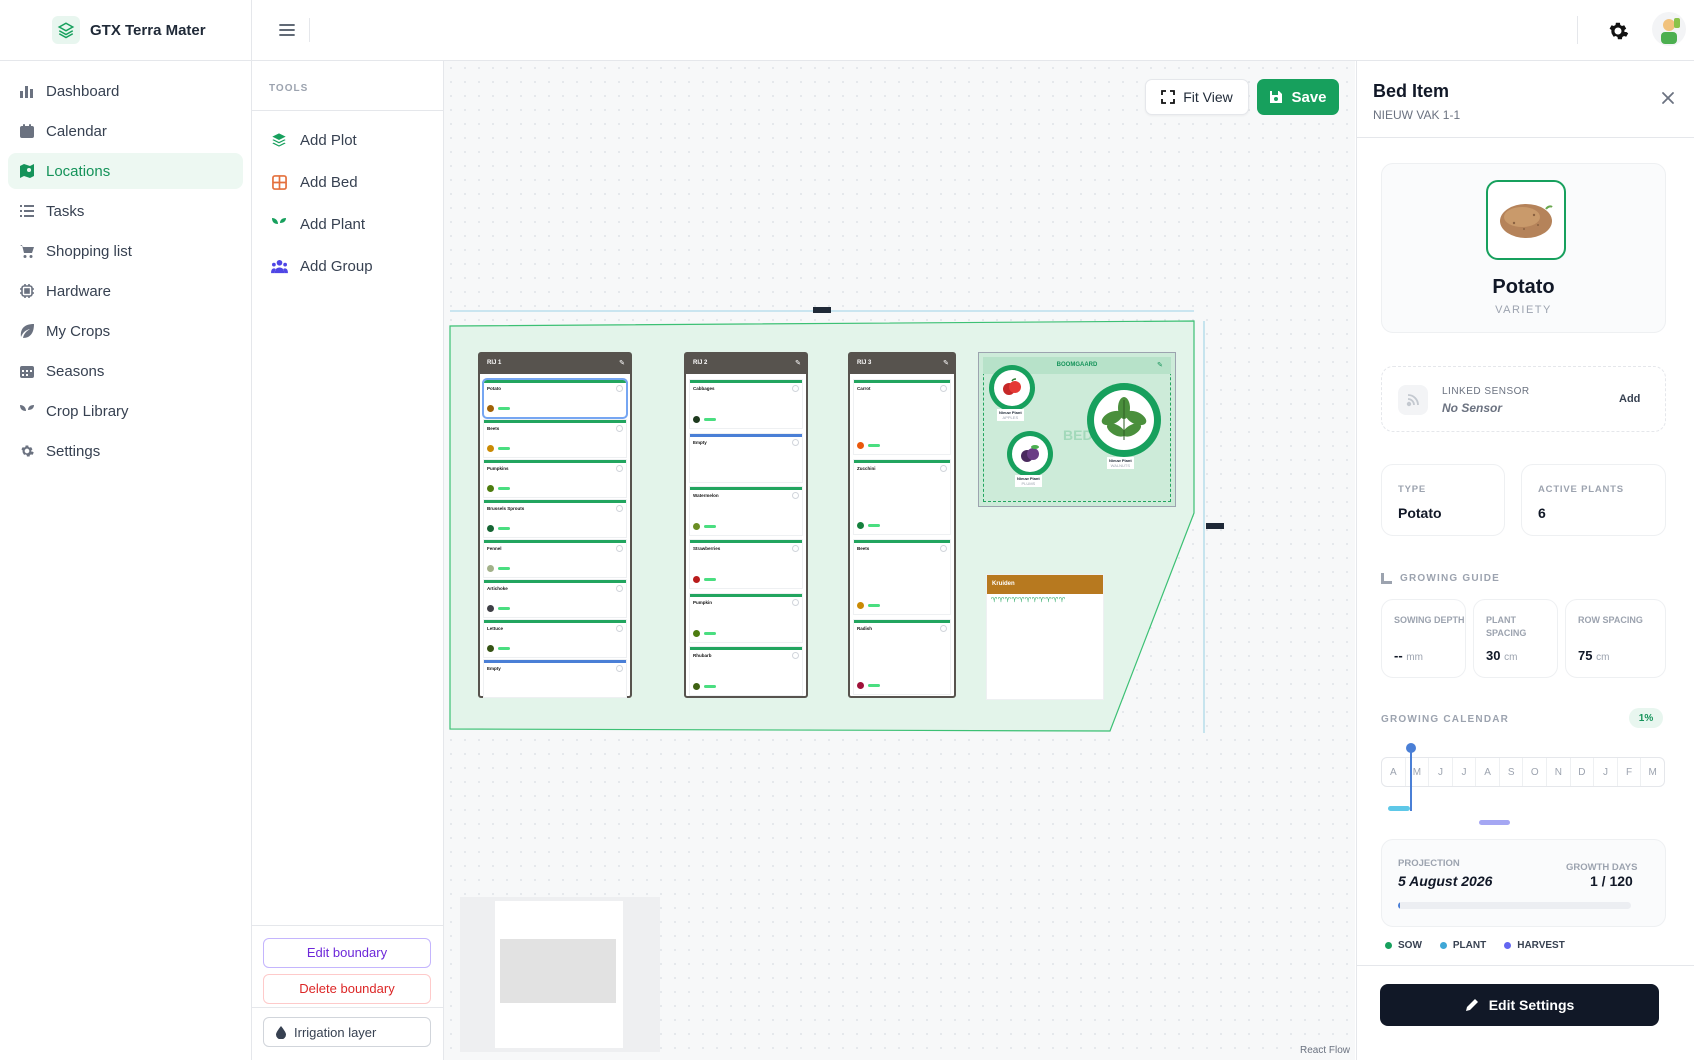  Describe the element at coordinates (555, 478) in the screenshot. I see `bed-slot: Pumpkins` at that location.